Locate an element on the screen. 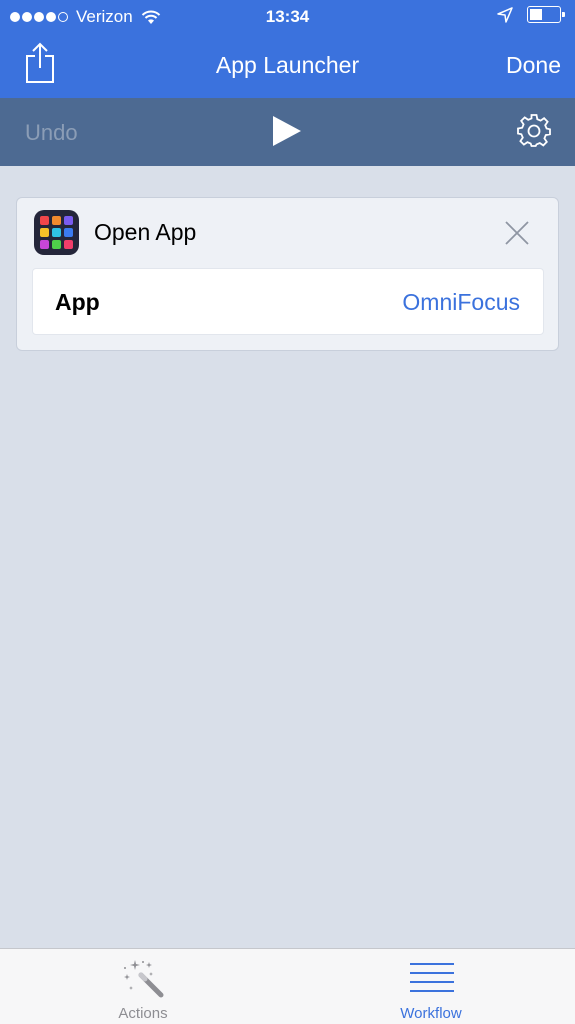 This screenshot has height=1024, width=575. status-time: 13:34 is located at coordinates (287, 16).